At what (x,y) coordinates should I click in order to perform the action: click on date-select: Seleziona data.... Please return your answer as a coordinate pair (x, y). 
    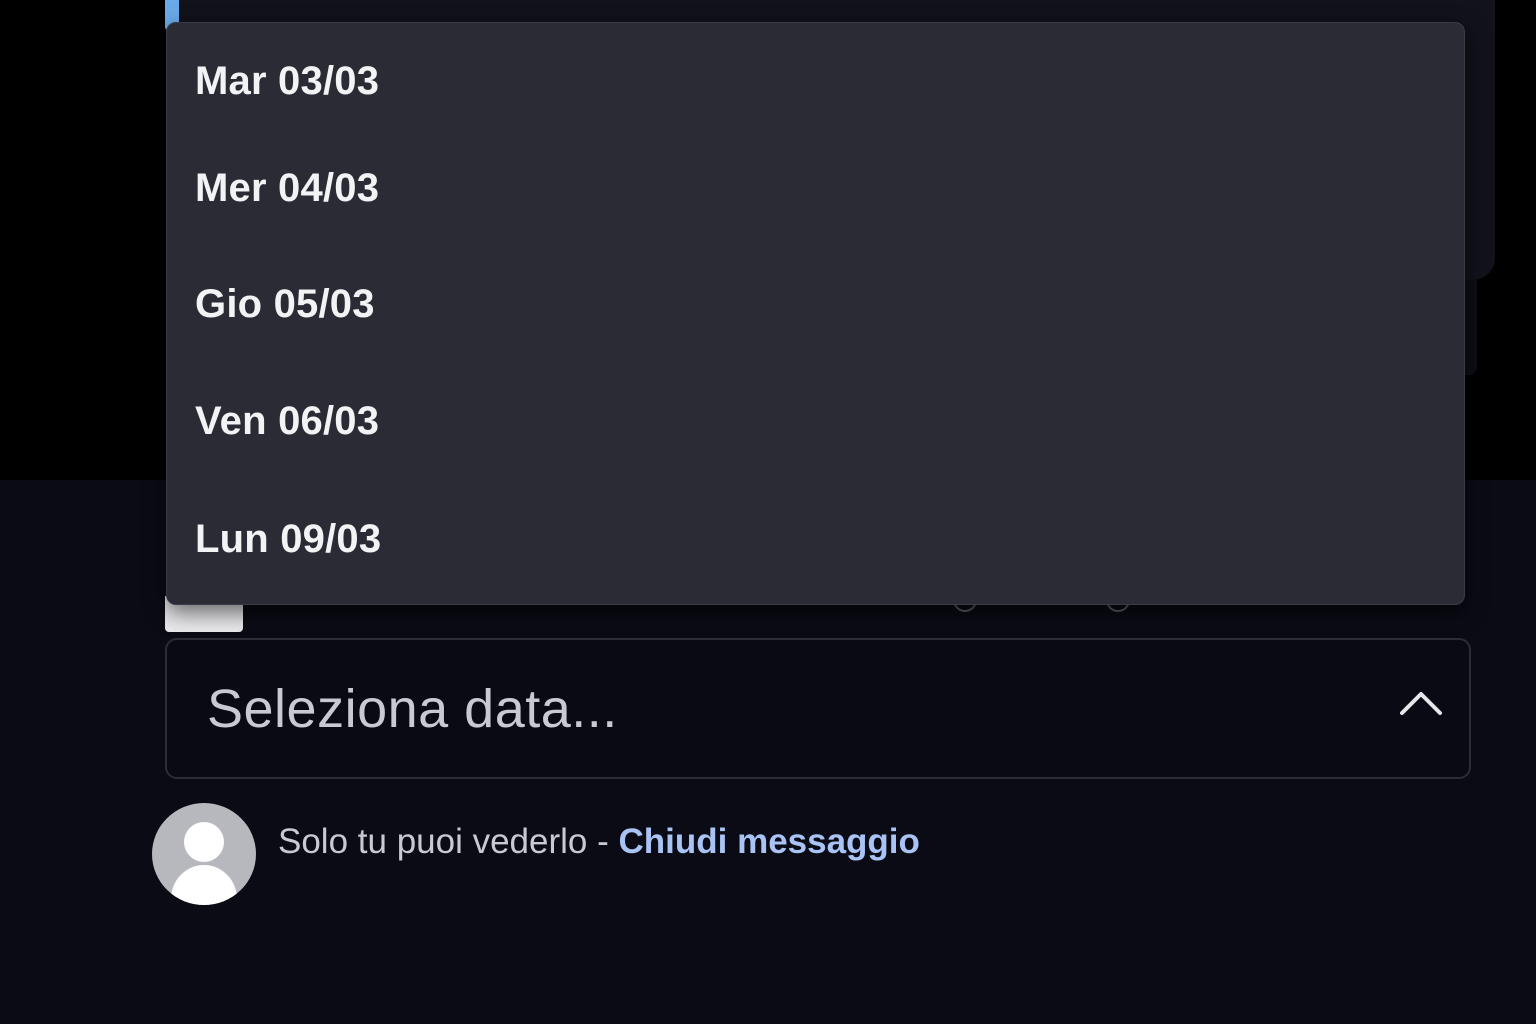
    Looking at the image, I should click on (818, 708).